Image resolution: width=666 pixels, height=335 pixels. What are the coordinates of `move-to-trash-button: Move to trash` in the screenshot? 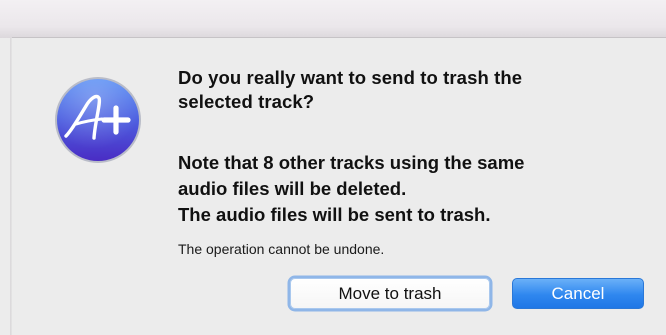 It's located at (390, 293).